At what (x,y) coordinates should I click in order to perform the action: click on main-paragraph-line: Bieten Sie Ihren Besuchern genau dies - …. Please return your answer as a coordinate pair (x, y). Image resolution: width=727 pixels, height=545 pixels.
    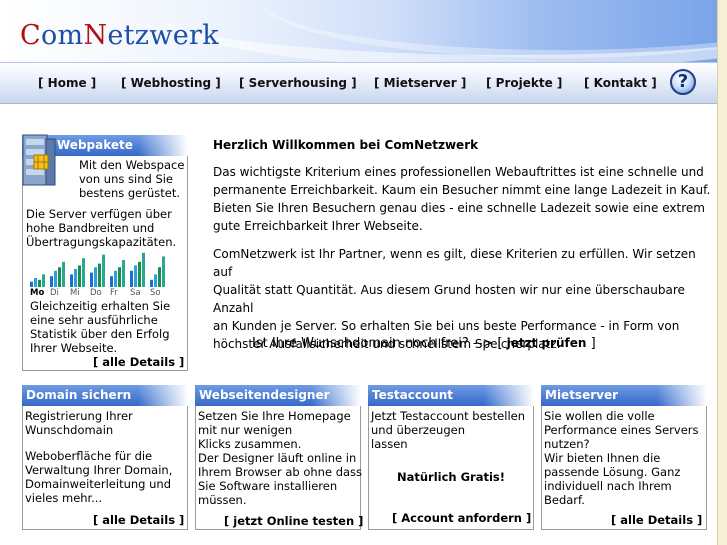
    Looking at the image, I should click on (459, 208).